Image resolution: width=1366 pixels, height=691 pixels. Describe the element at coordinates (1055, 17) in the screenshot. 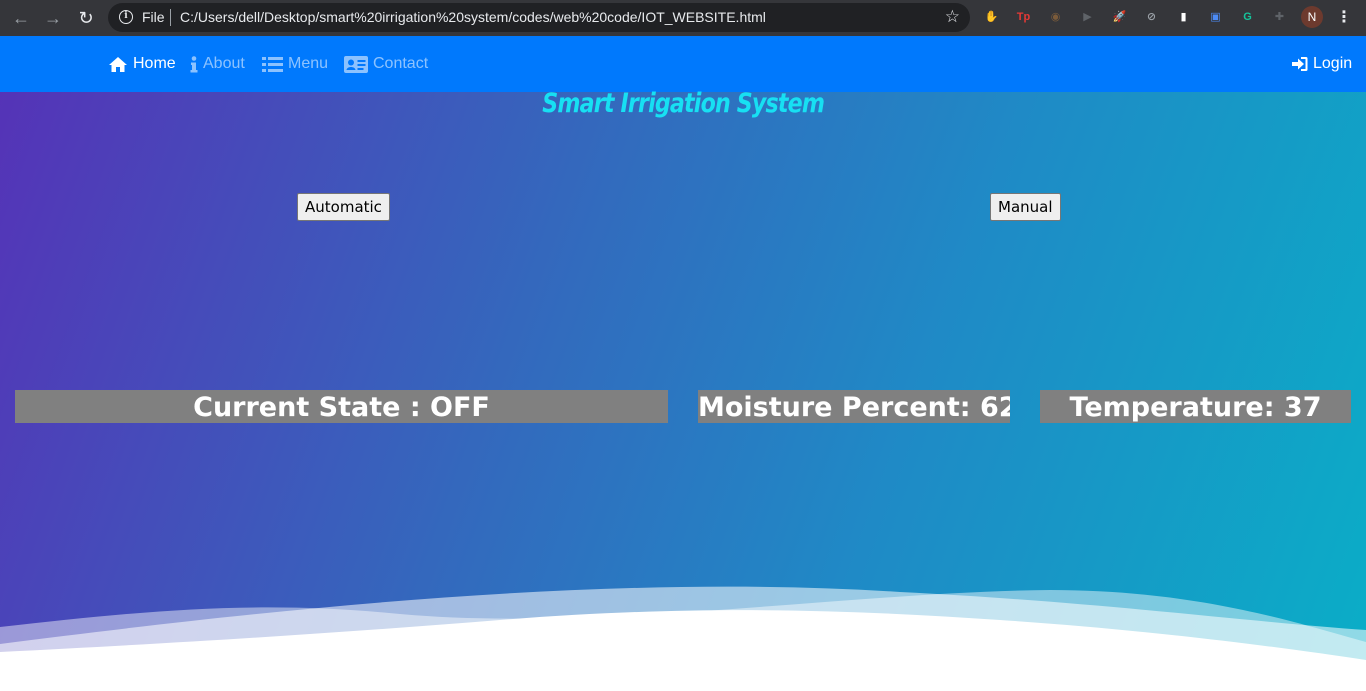

I see `owl-extension-icon: ◉` at that location.